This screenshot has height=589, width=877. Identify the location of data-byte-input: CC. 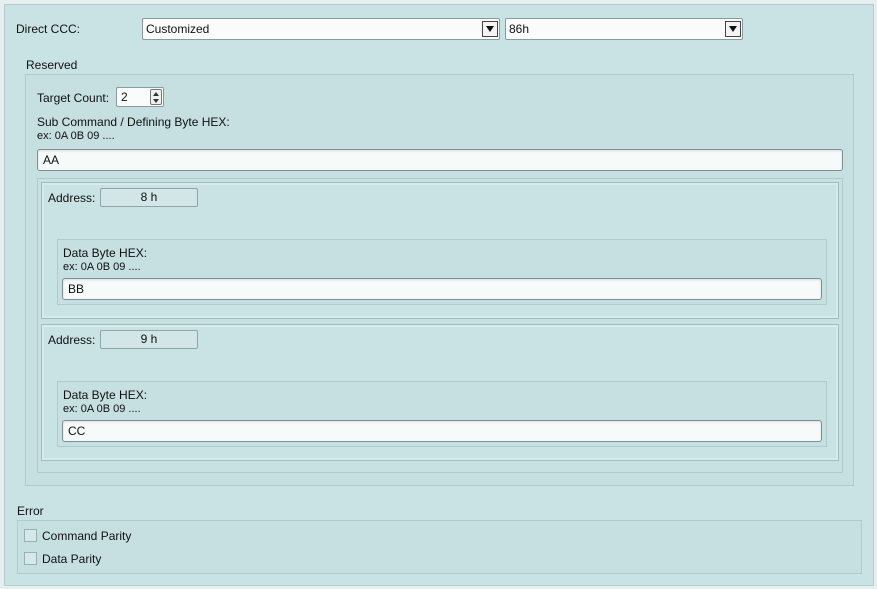
(442, 431).